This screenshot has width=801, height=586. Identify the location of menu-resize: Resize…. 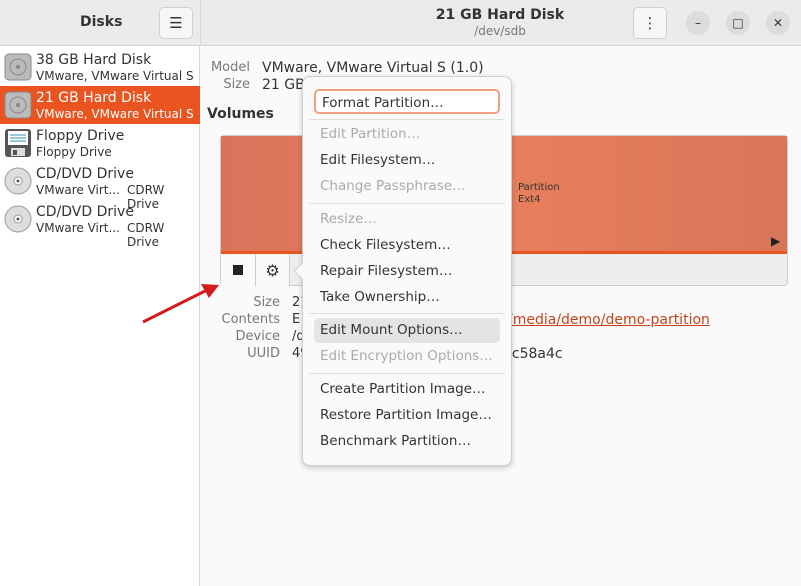
(407, 219).